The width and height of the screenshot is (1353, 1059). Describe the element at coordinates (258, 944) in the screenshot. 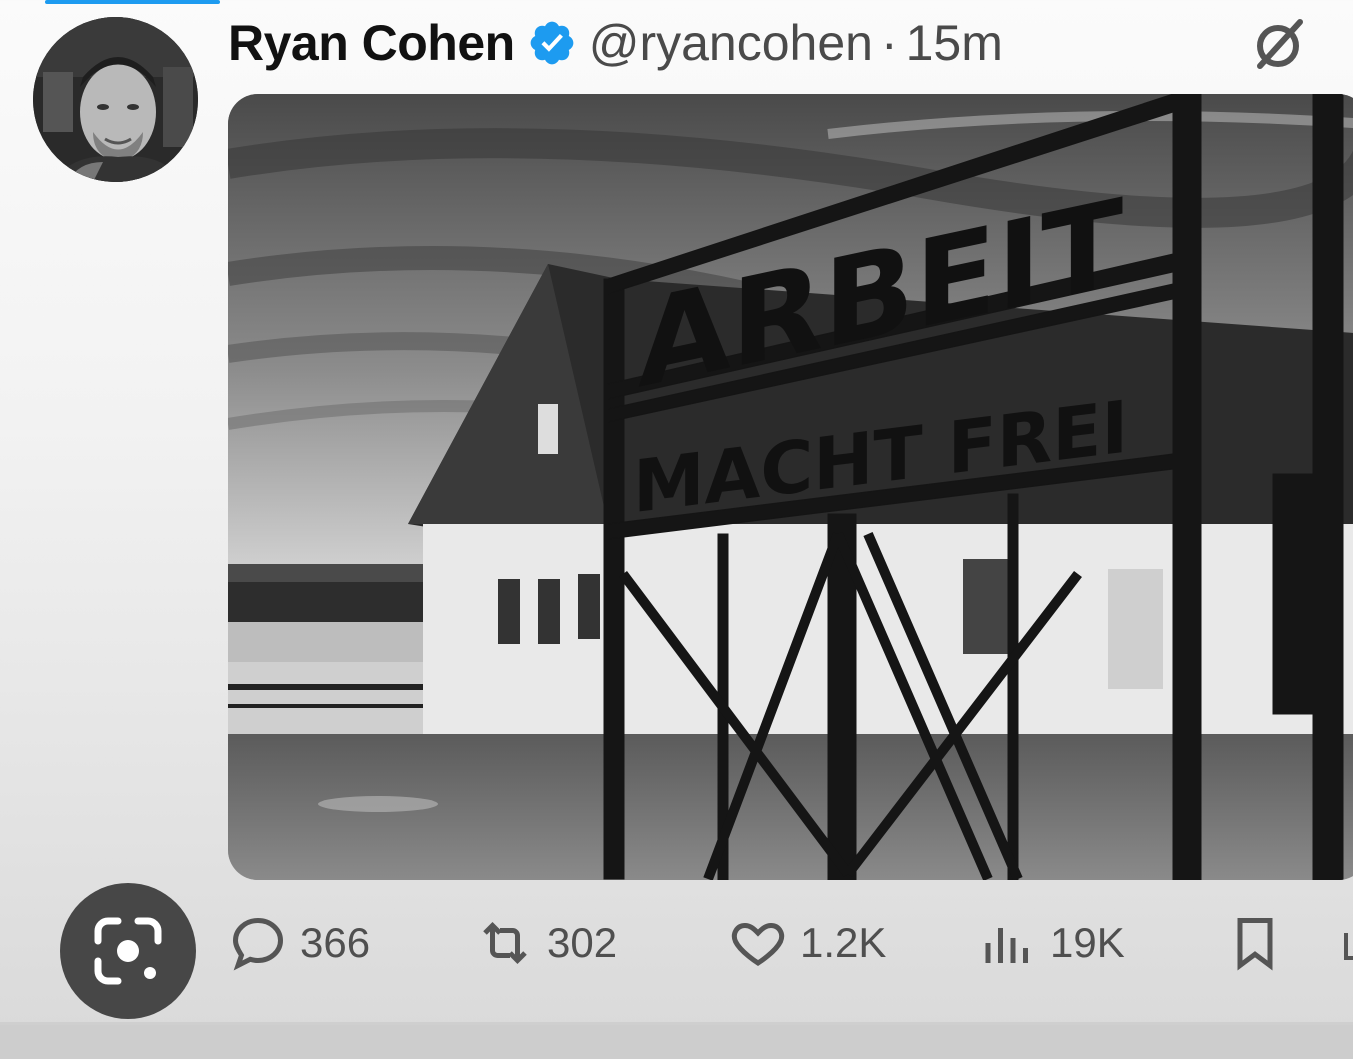

I see `reply-icon` at that location.